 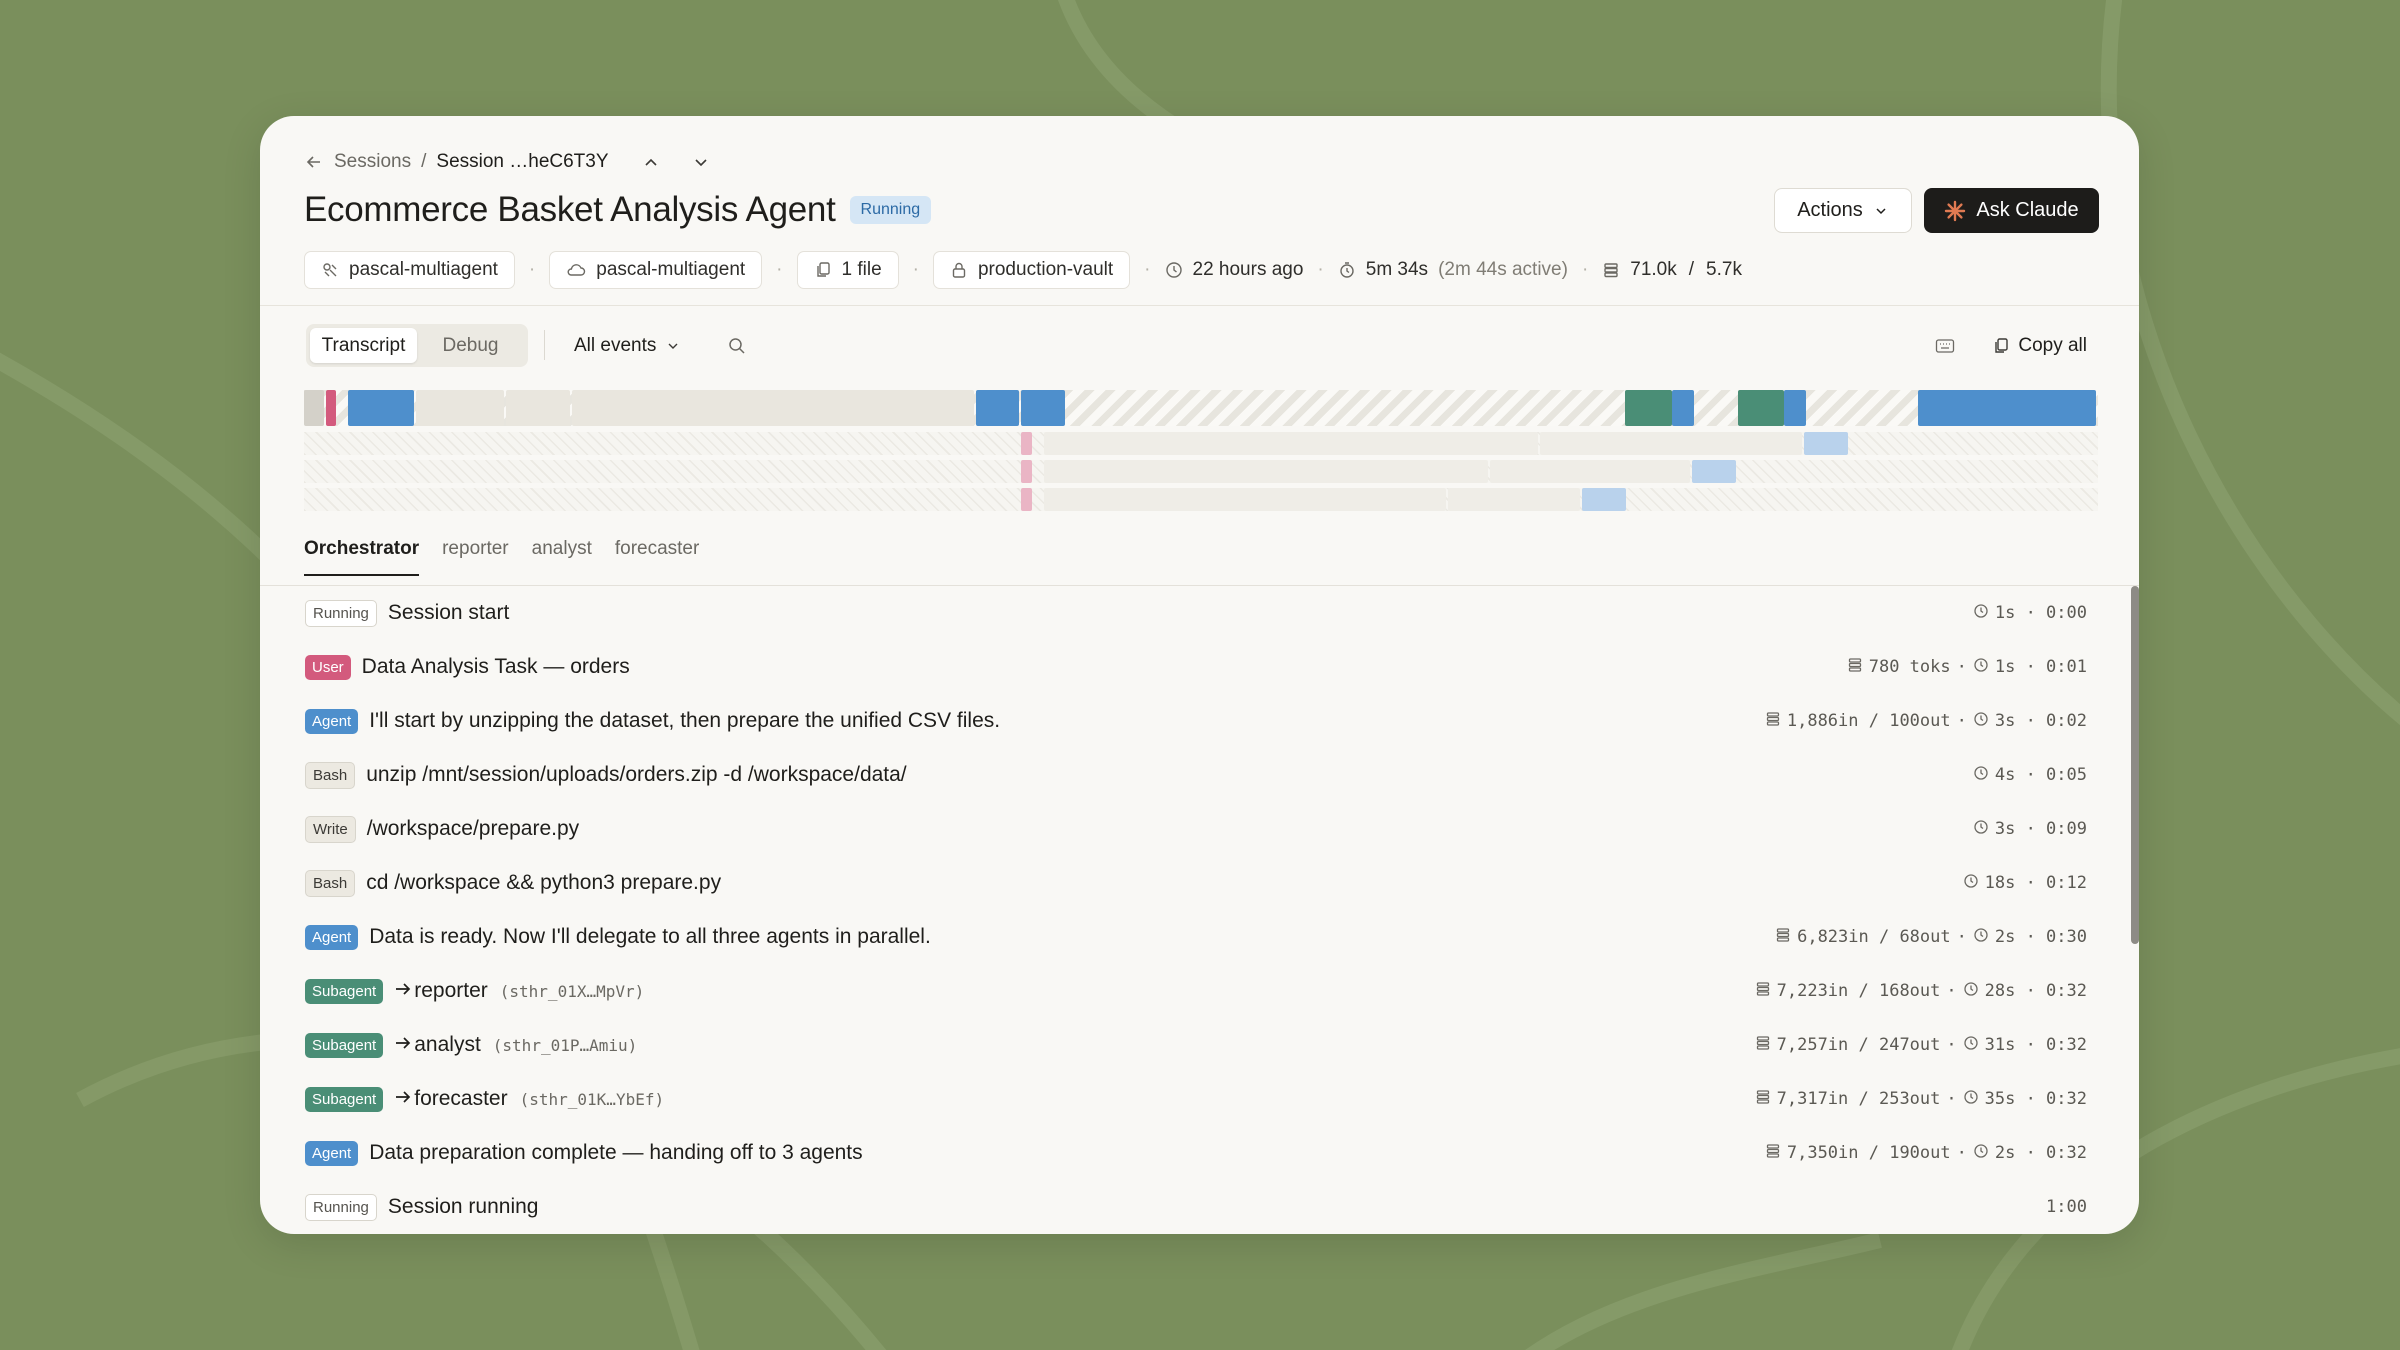 What do you see at coordinates (701, 162) in the screenshot?
I see `chevron-down-icon` at bounding box center [701, 162].